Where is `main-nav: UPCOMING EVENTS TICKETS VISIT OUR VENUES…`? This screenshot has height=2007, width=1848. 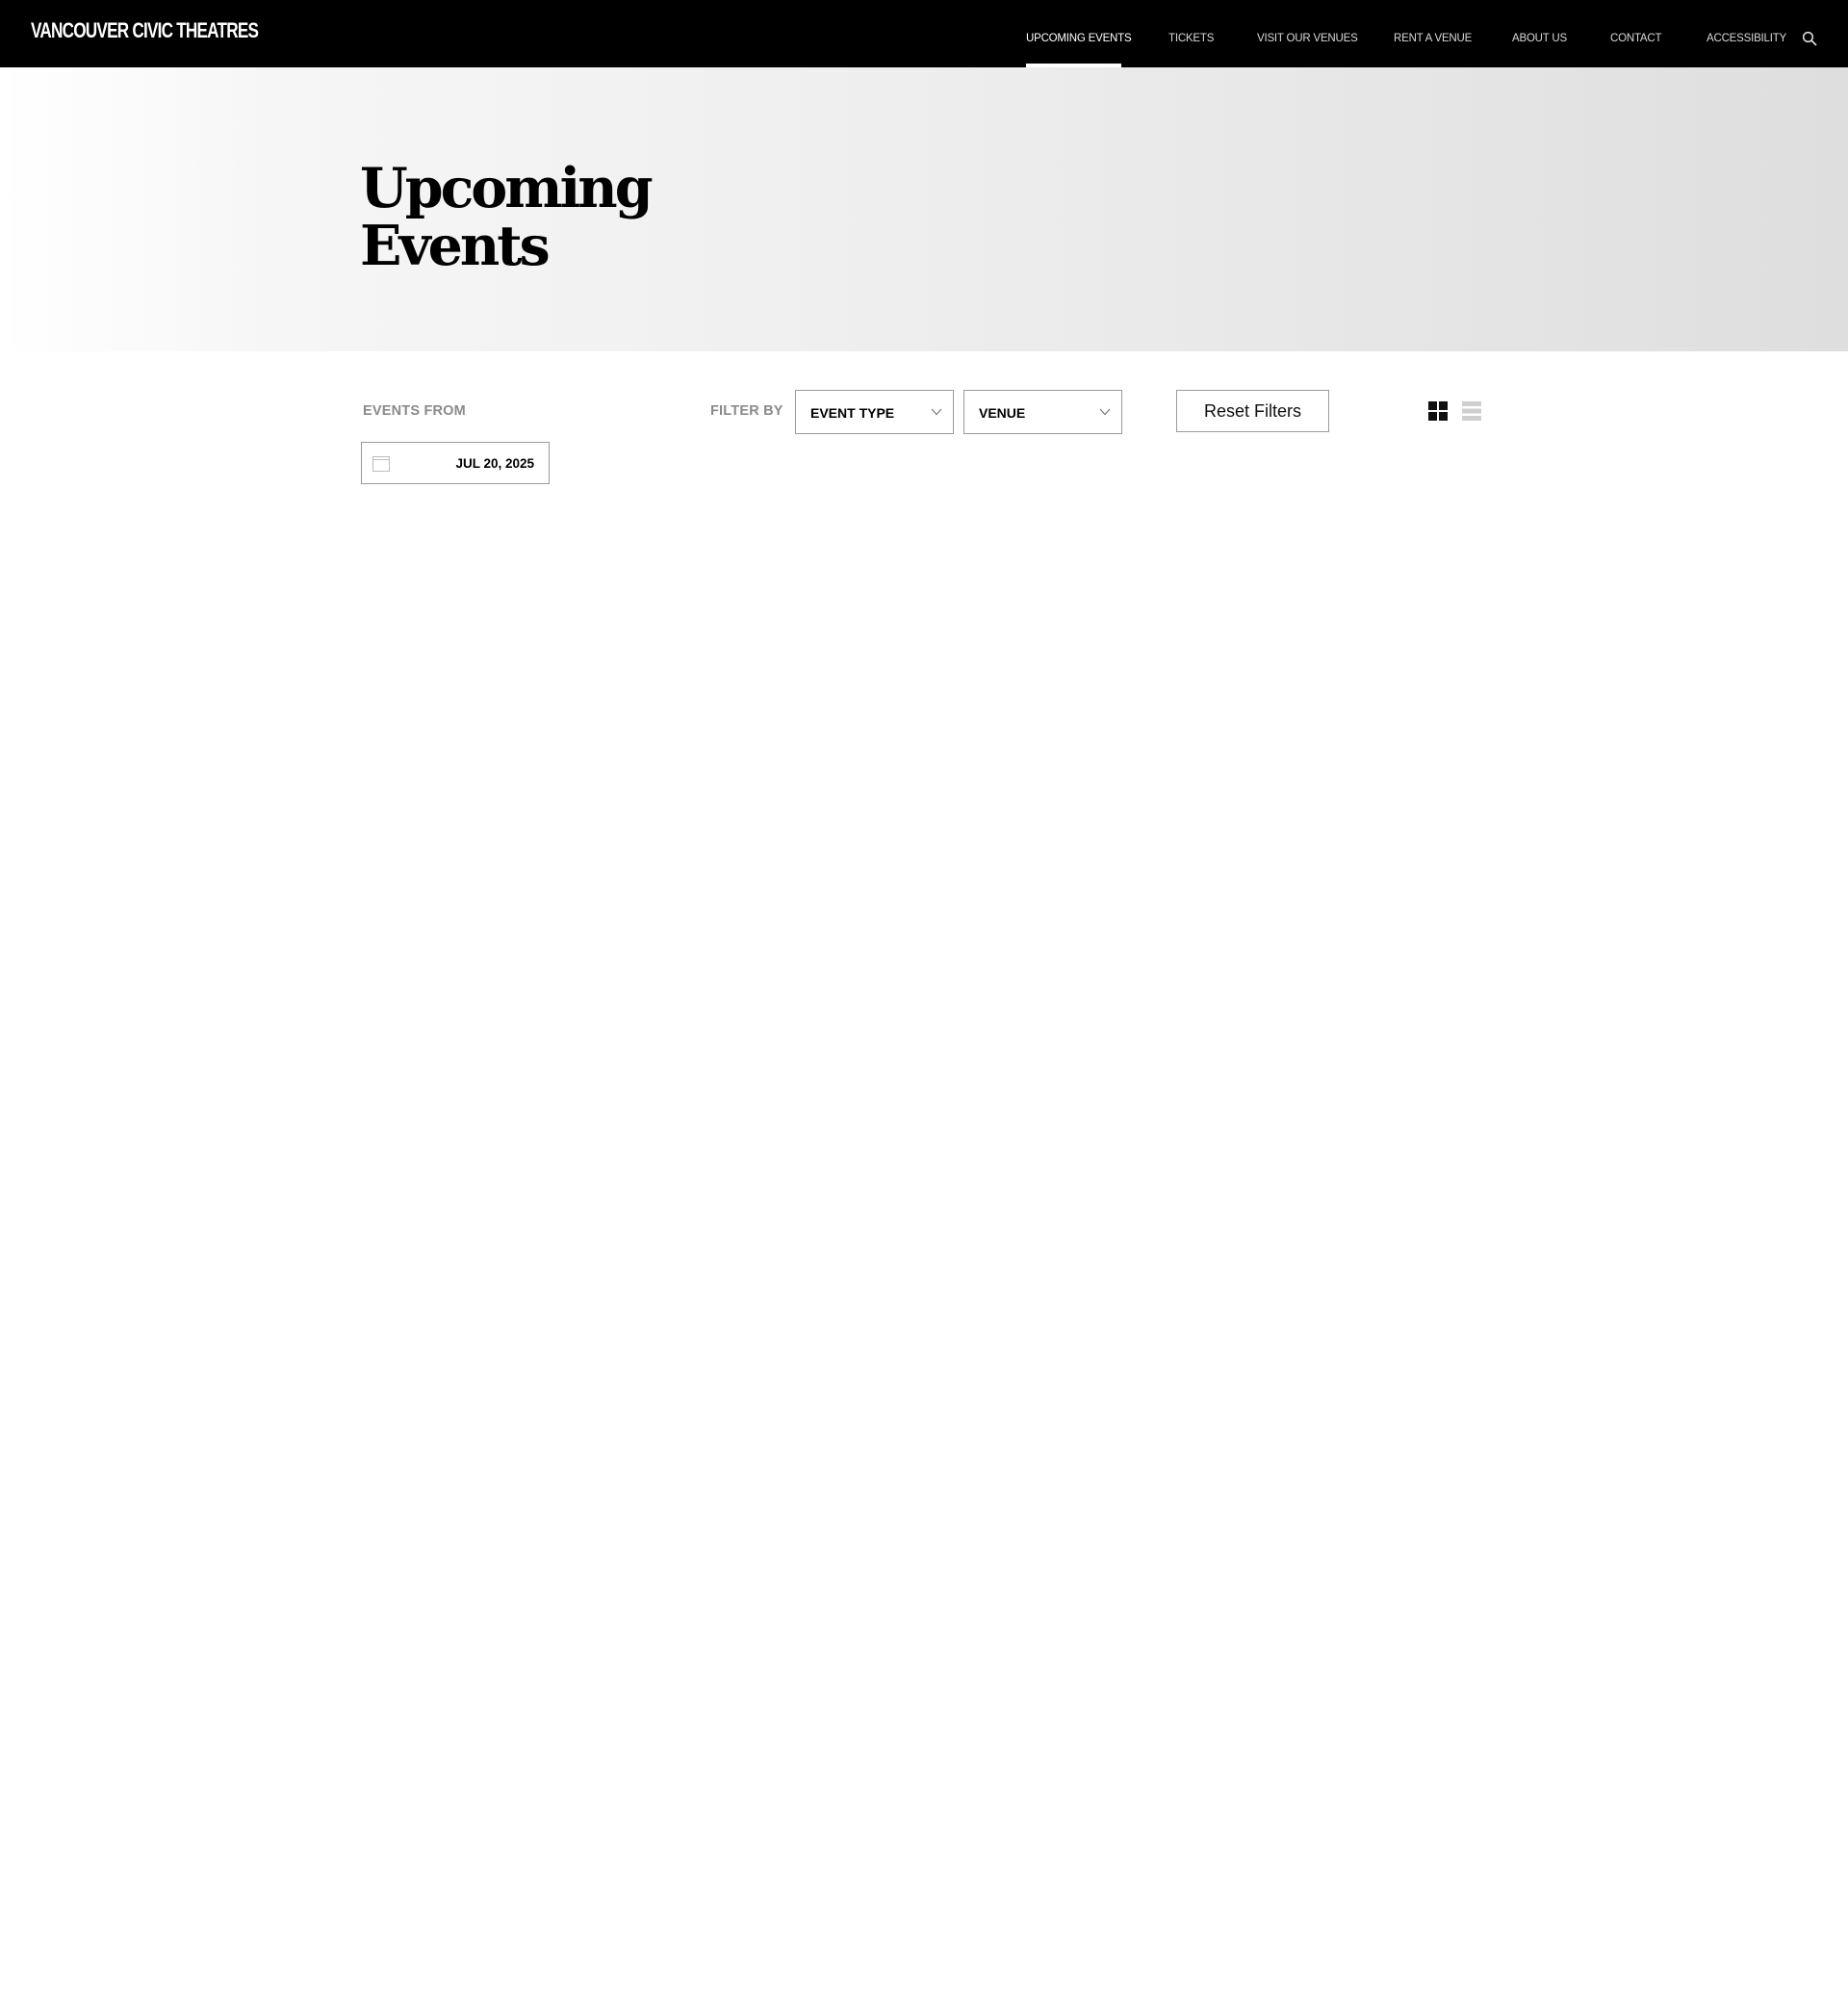 main-nav: UPCOMING EVENTS TICKETS VISIT OUR VENUES… is located at coordinates (924, 33).